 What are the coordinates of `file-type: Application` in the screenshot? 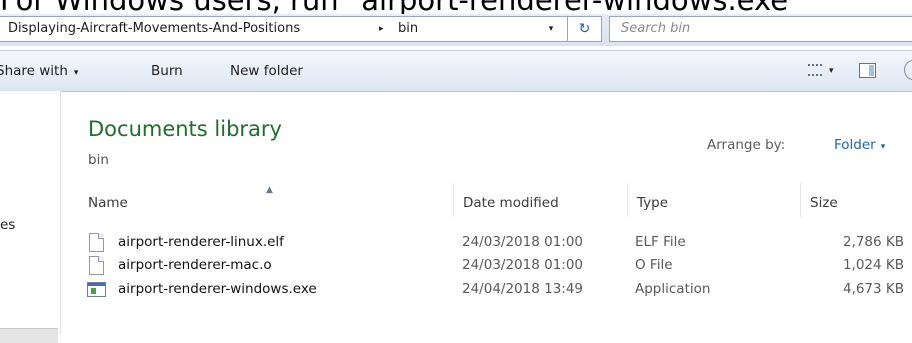 It's located at (673, 289).